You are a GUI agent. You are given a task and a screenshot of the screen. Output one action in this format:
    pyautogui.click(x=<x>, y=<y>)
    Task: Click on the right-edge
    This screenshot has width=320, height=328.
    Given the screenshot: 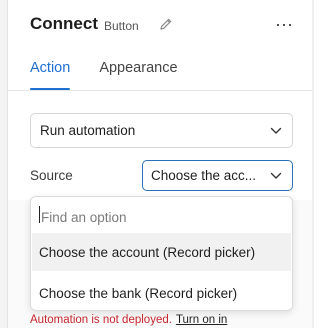 What is the action you would take?
    pyautogui.click(x=313, y=164)
    